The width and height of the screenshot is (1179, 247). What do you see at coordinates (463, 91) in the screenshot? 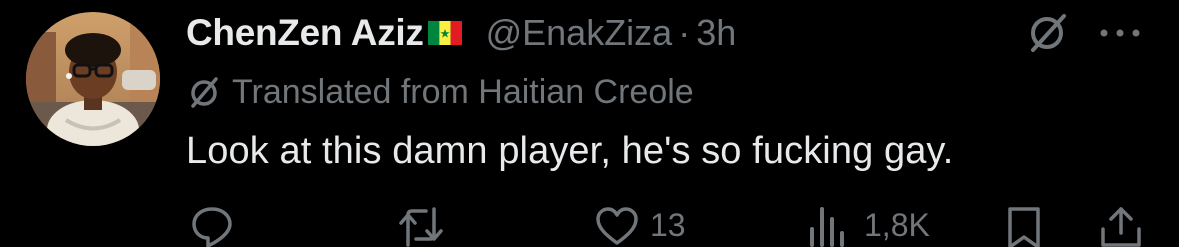
I see `translation-label: Translated from Haitian Creole` at bounding box center [463, 91].